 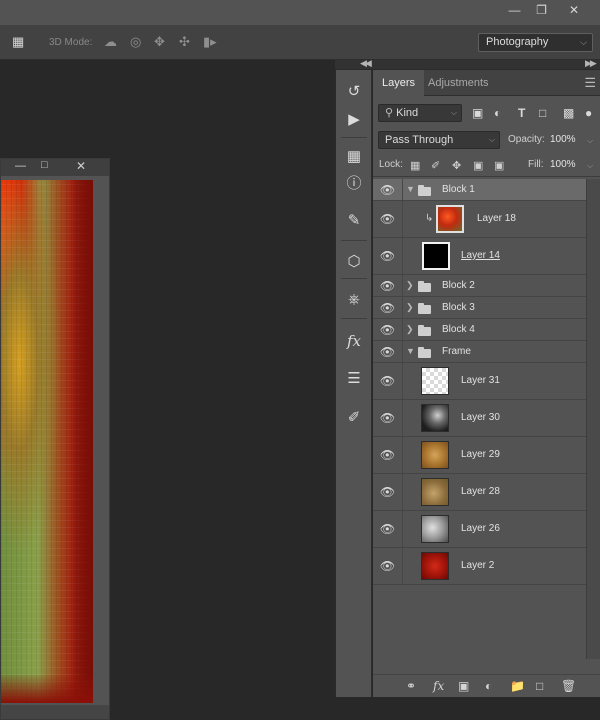 I want to click on orbit-icon: ☁, so click(x=110, y=42).